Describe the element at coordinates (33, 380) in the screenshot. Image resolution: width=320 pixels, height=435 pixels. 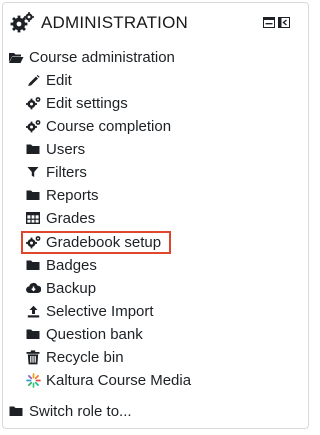
I see `kaltura-icon` at that location.